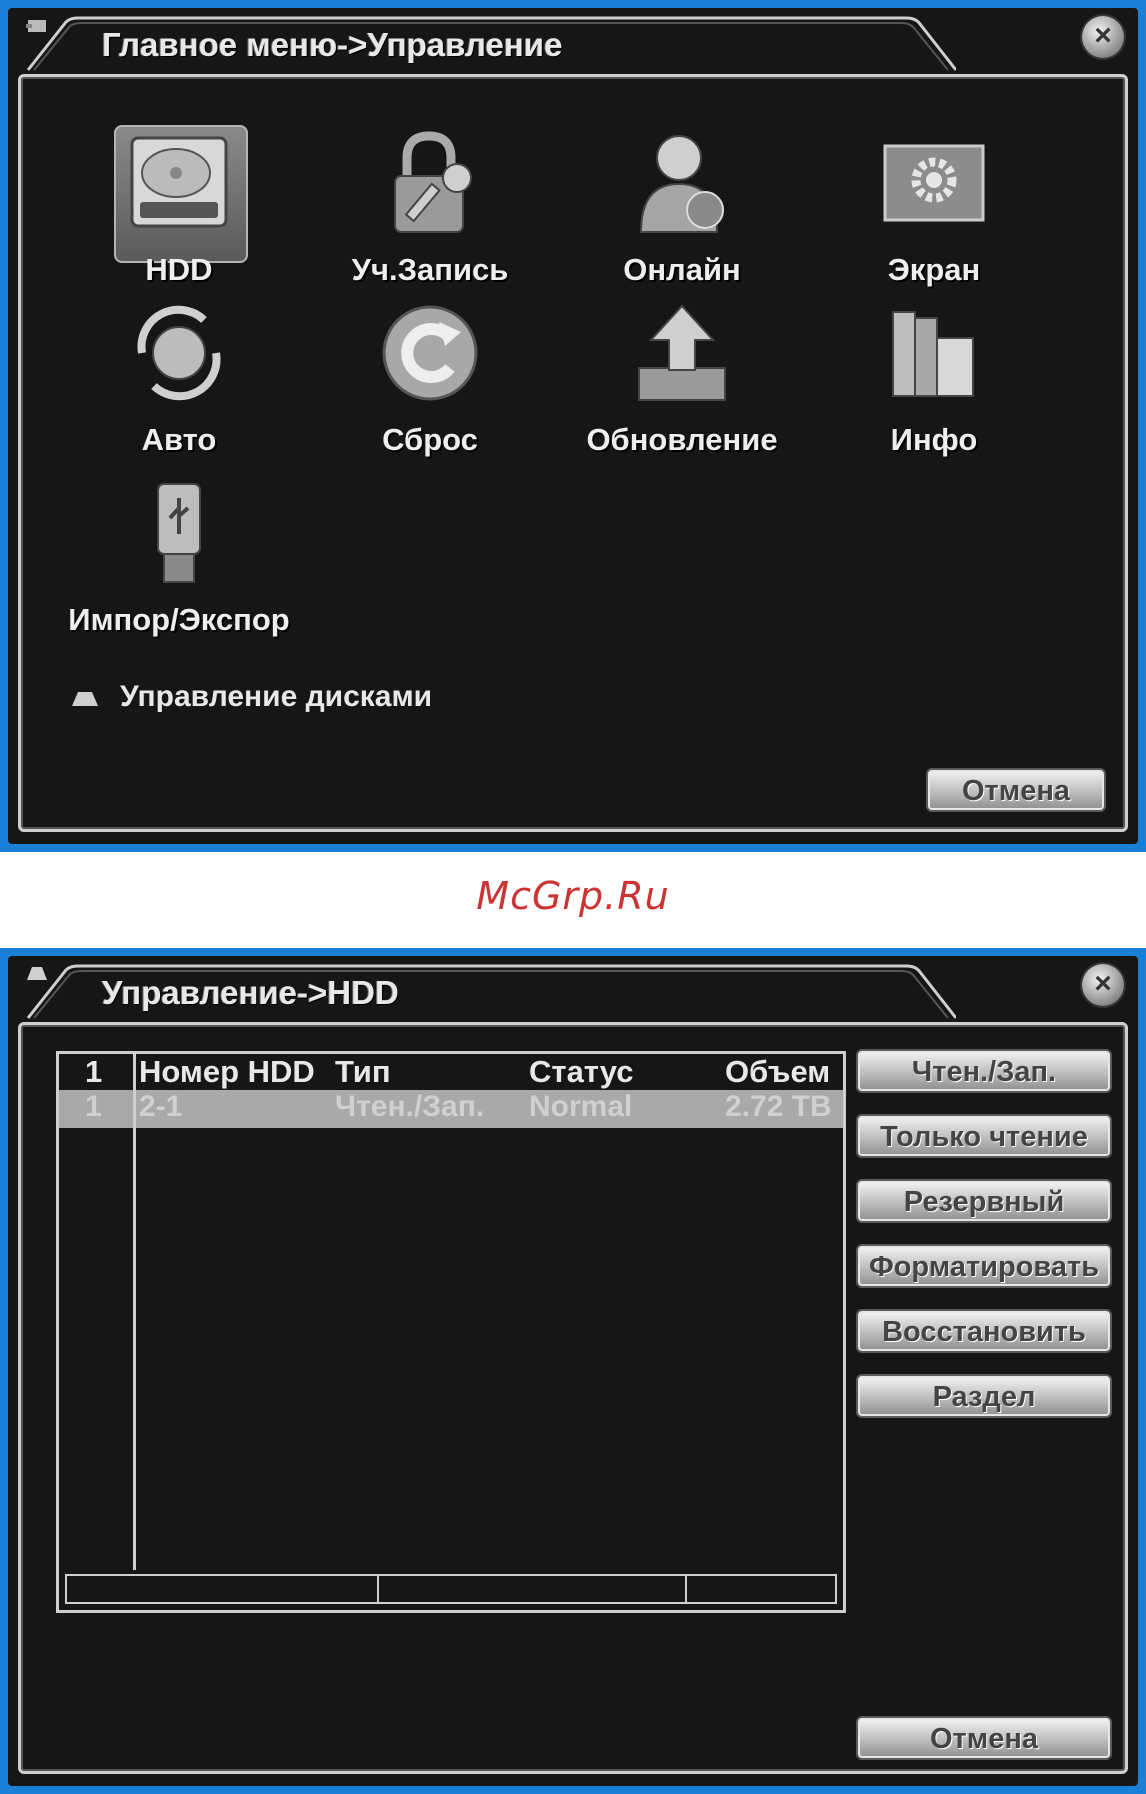 The height and width of the screenshot is (1794, 1146). I want to click on lock-key-icon, so click(433, 182).